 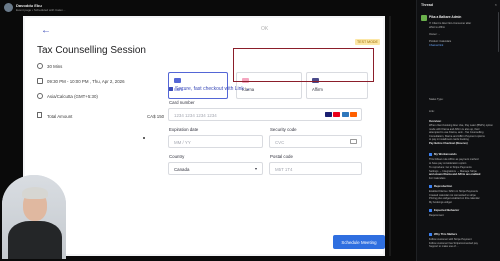 What do you see at coordinates (255, 168) in the screenshot?
I see `chevron-down-icon: ▾` at bounding box center [255, 168].